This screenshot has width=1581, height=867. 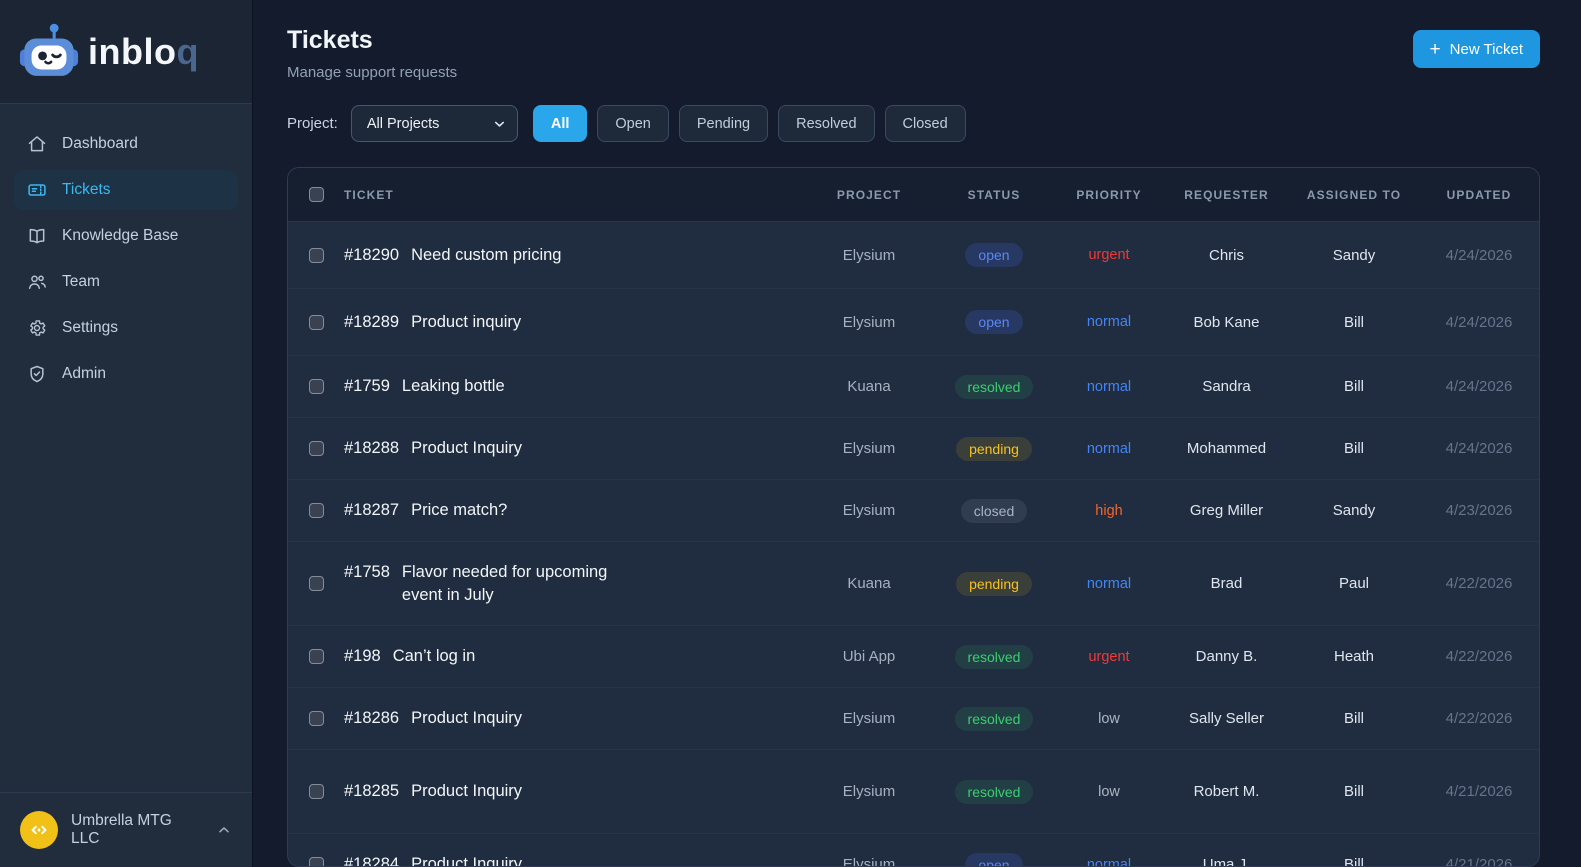 I want to click on users-icon, so click(x=37, y=282).